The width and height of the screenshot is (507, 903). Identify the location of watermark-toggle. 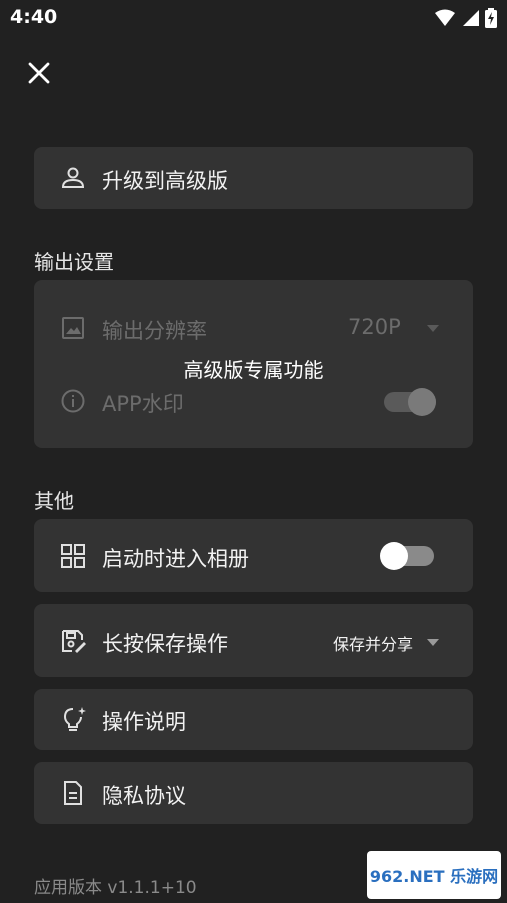
(410, 402).